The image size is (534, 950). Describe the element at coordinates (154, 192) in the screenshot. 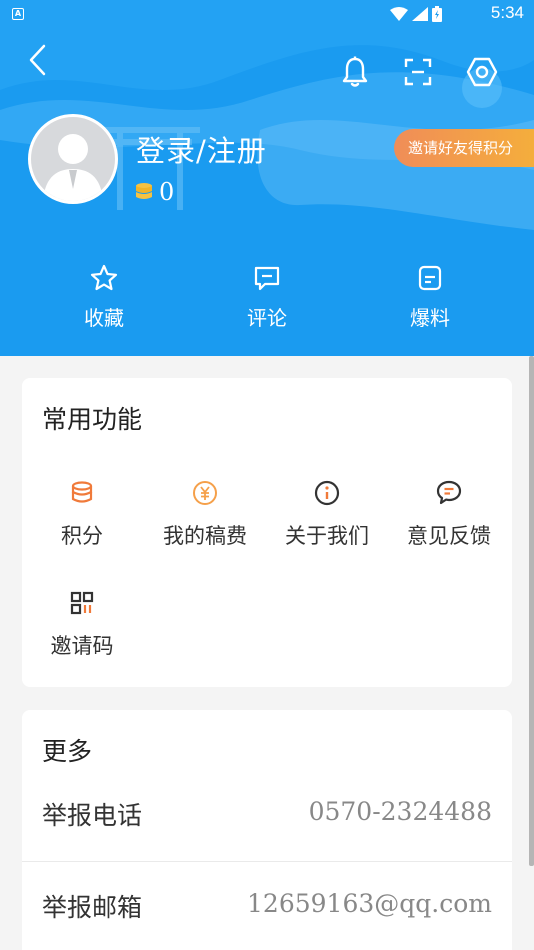

I see `coin-balance: 0` at that location.